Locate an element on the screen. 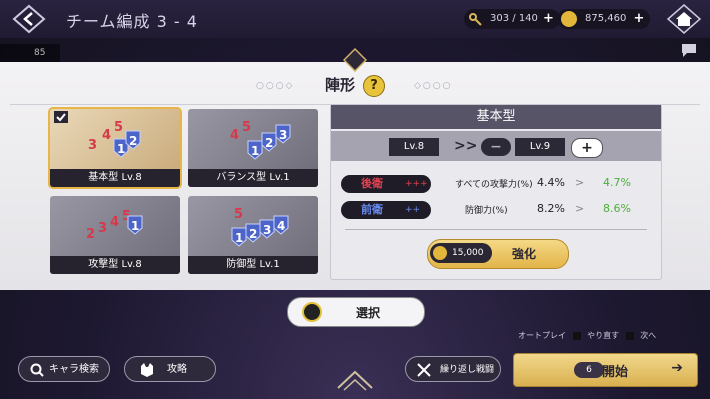 This screenshot has width=710, height=399. double-arrow-icon: ➔ is located at coordinates (677, 368).